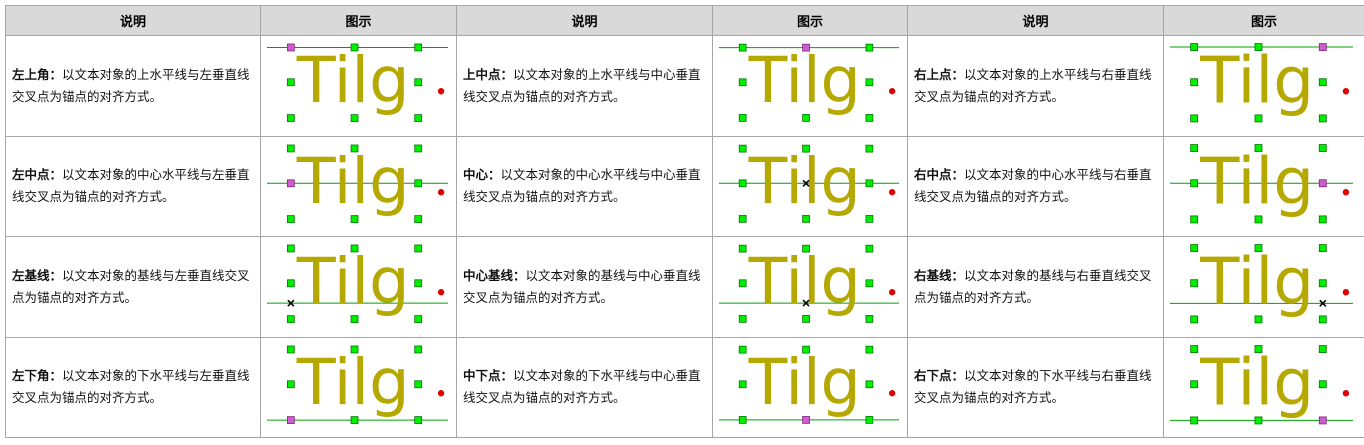  Describe the element at coordinates (810, 20) in the screenshot. I see `column-header-illustration: 图示` at that location.